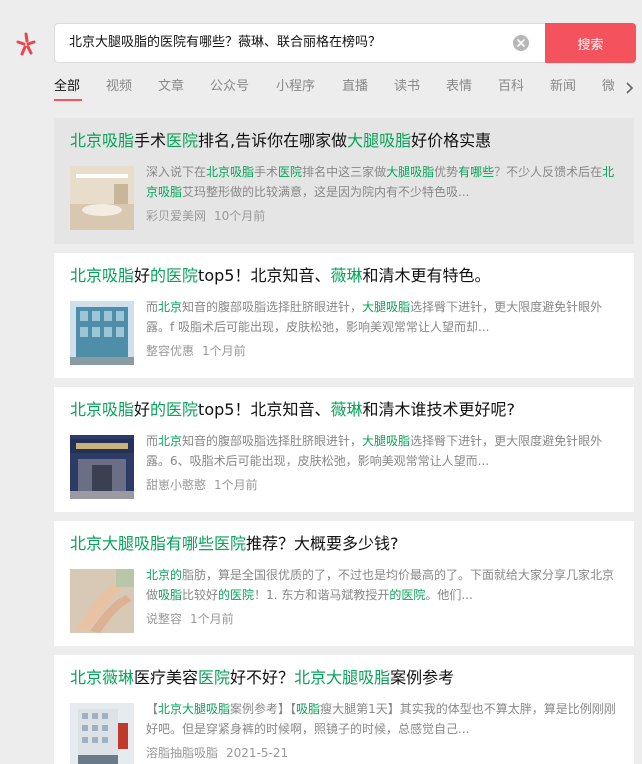 This screenshot has height=764, width=642. What do you see at coordinates (164, 575) in the screenshot?
I see `highlight-term: 北京的` at bounding box center [164, 575].